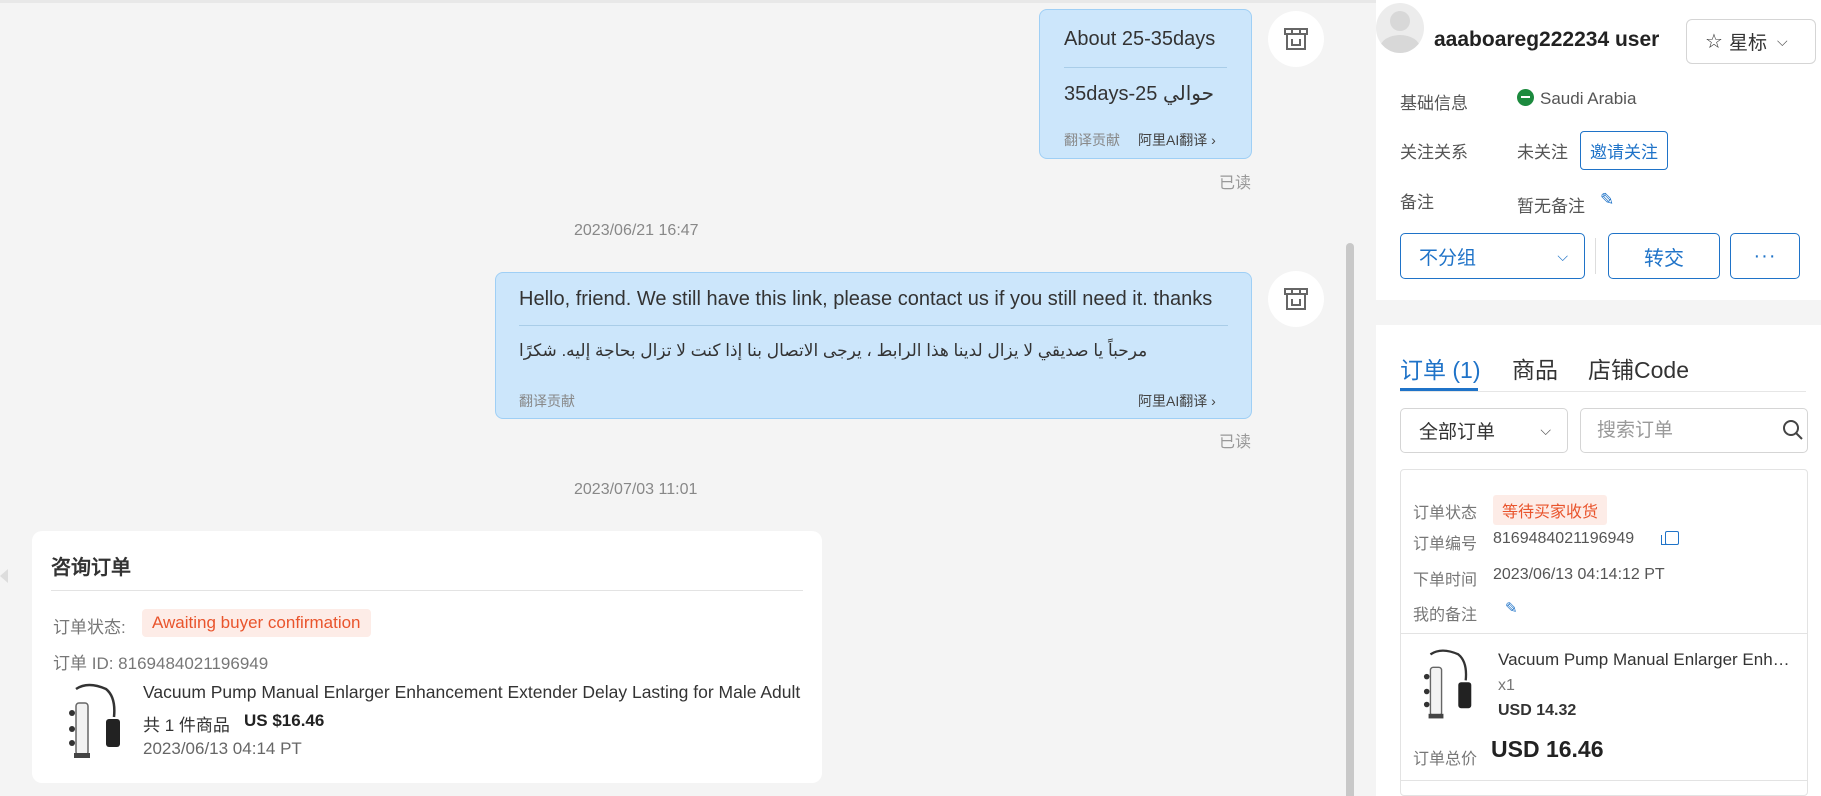 Image resolution: width=1821 pixels, height=796 pixels. What do you see at coordinates (1535, 368) in the screenshot?
I see `tab-products: 商品` at bounding box center [1535, 368].